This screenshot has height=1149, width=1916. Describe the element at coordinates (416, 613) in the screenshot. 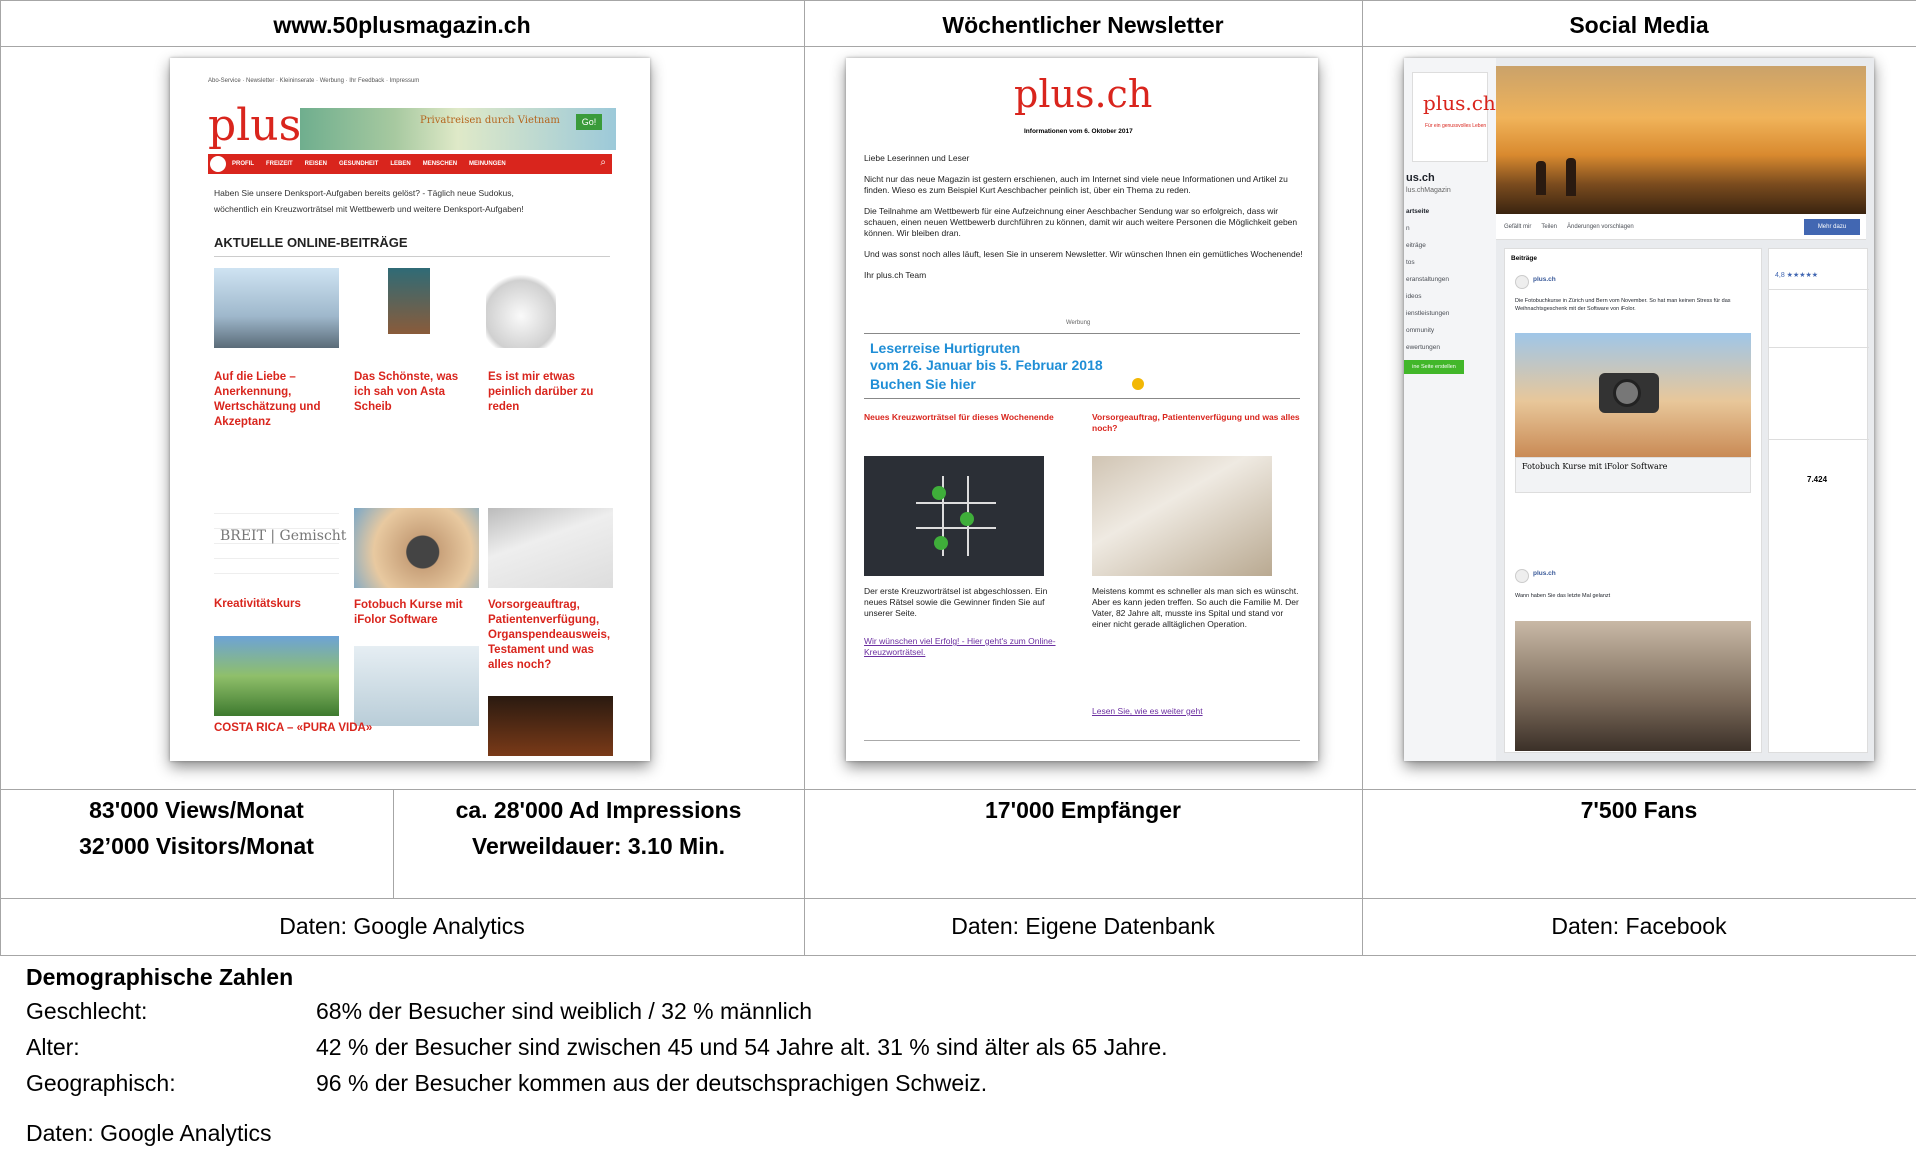

I see `article-title: Fotobuch Kurse mit iFolor Software` at that location.